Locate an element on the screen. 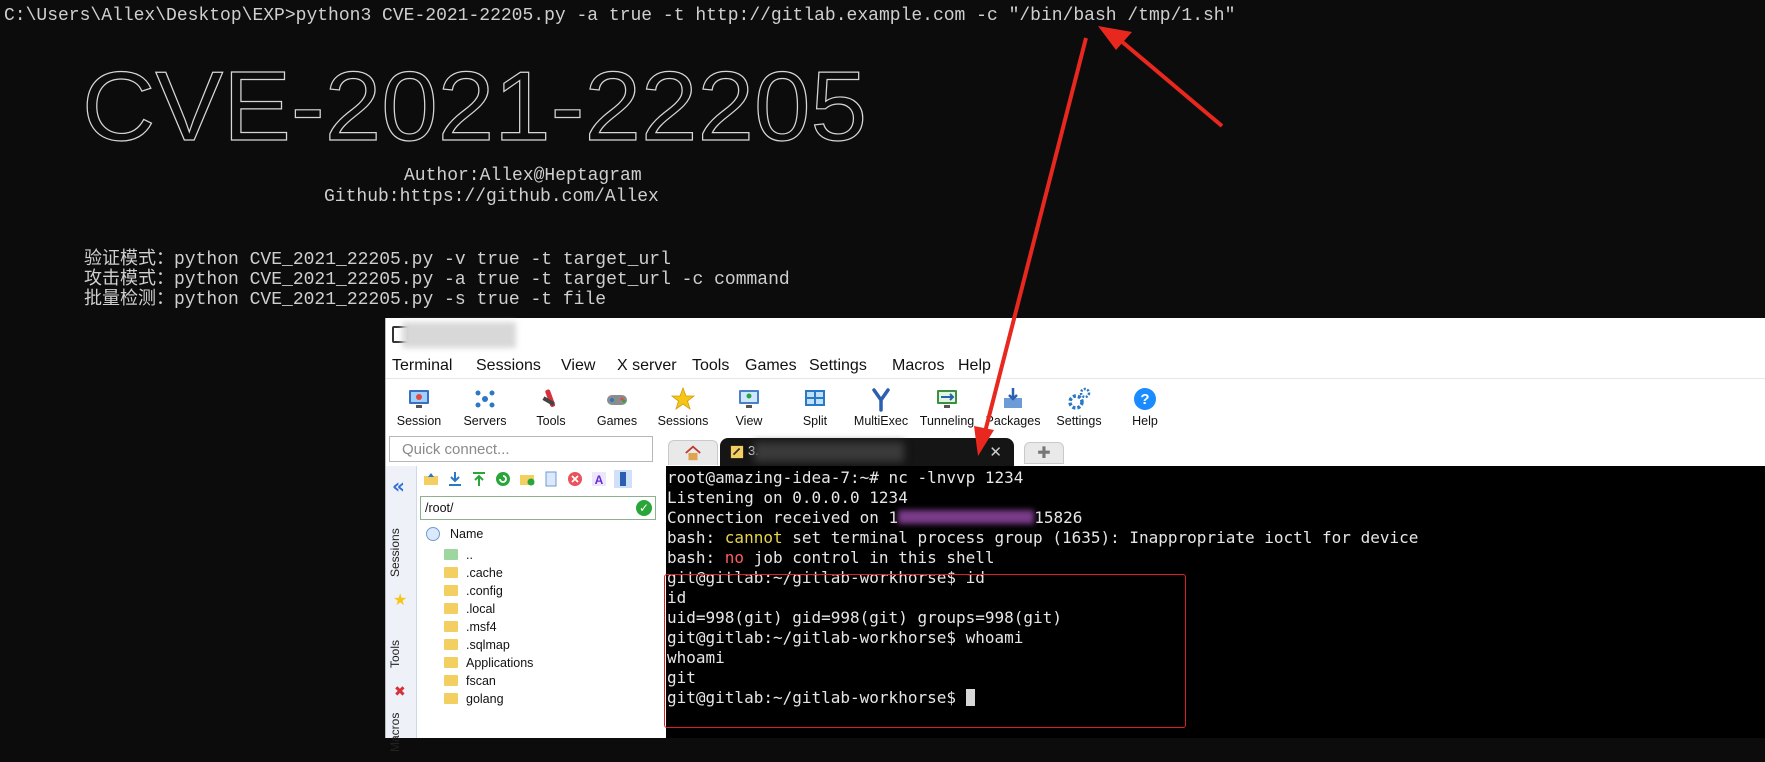  file-row: .config is located at coordinates (473, 593).